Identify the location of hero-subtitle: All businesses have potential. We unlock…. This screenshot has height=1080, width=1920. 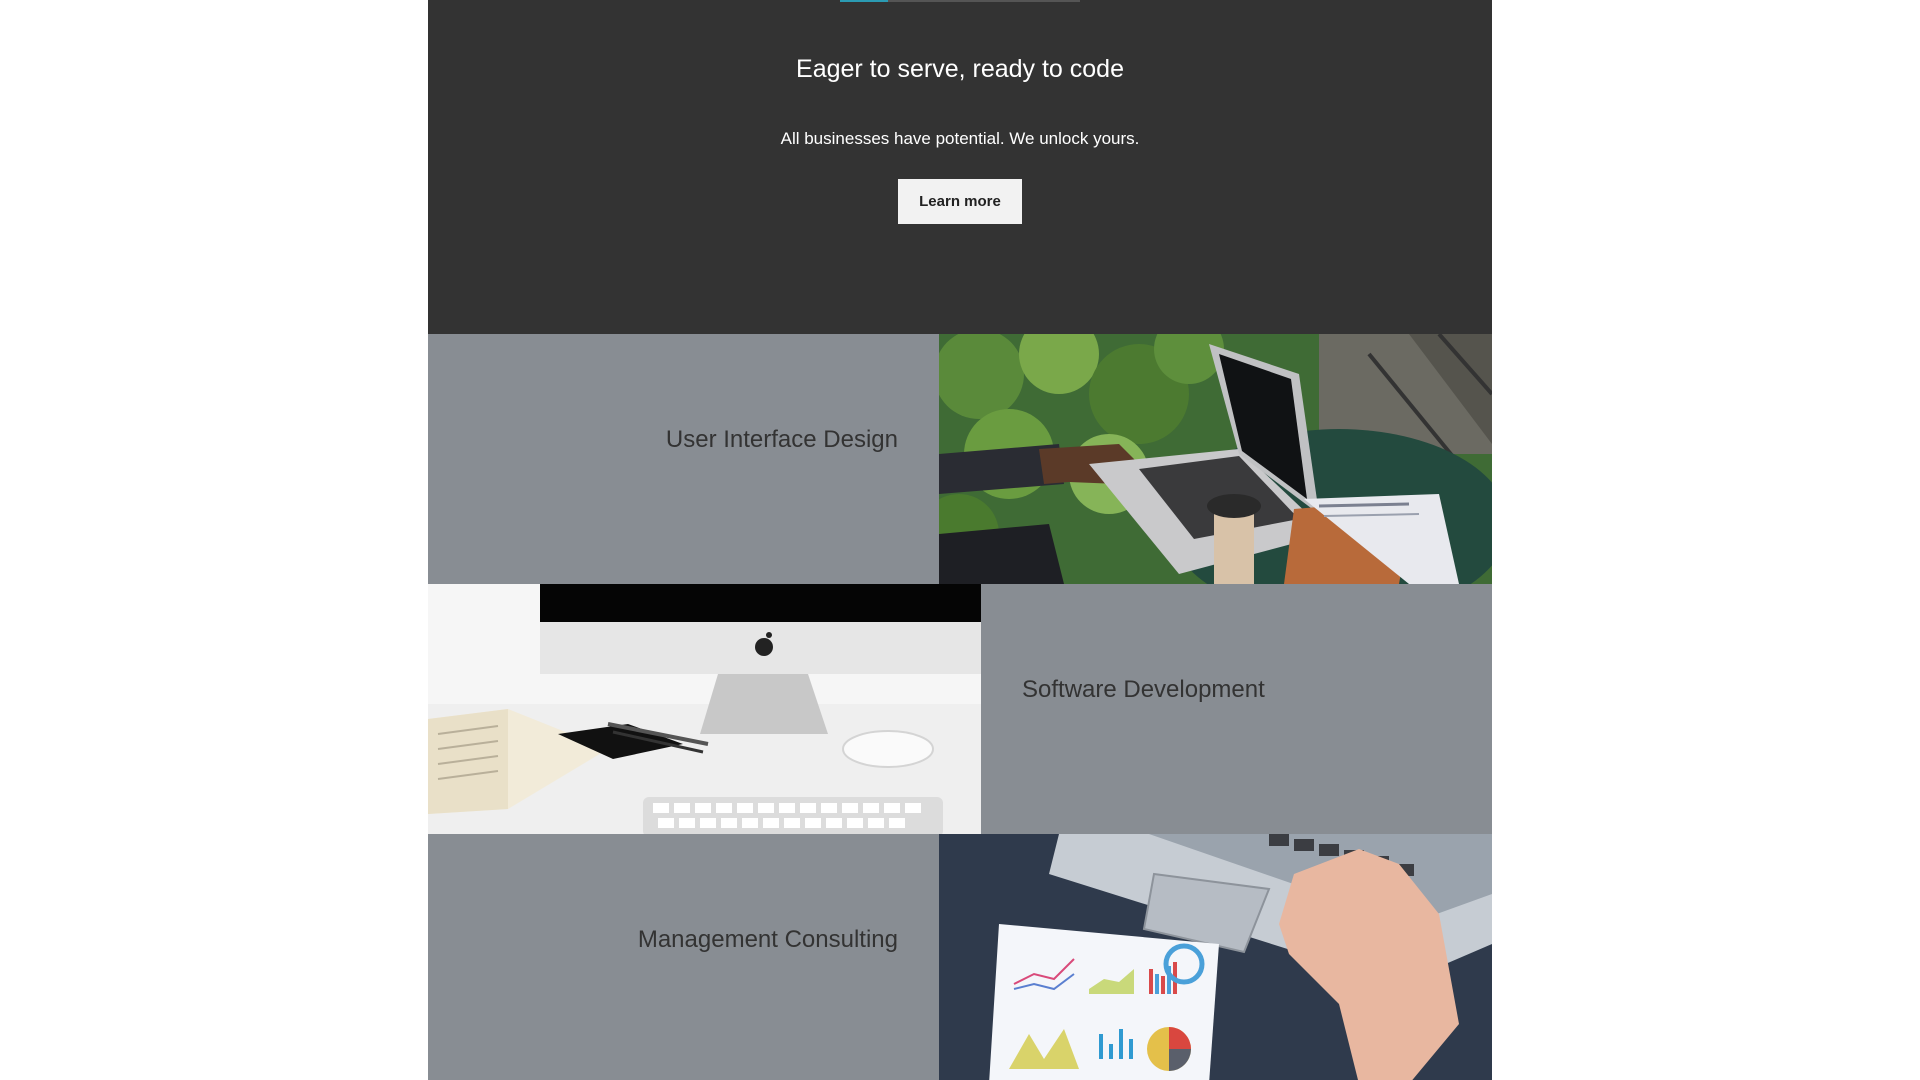
(960, 138).